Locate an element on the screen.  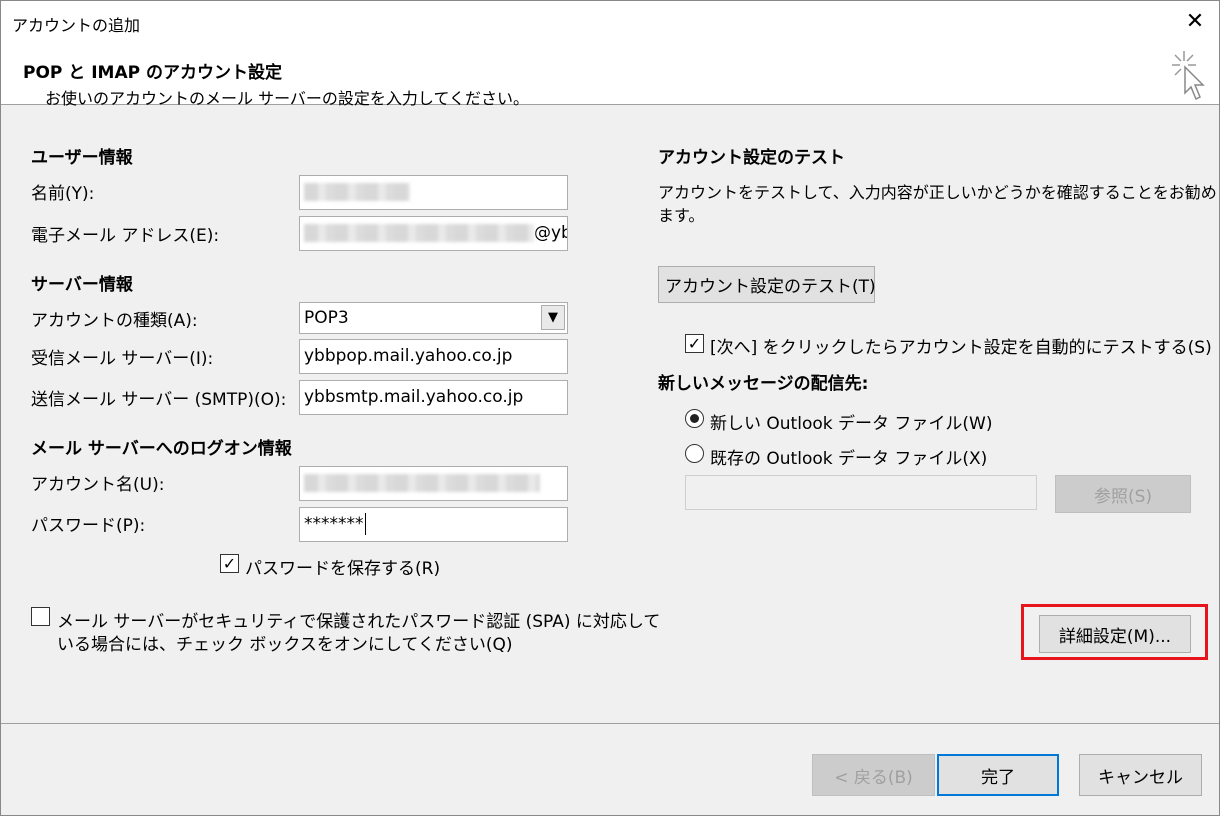
data-file-path-input is located at coordinates (861, 492).